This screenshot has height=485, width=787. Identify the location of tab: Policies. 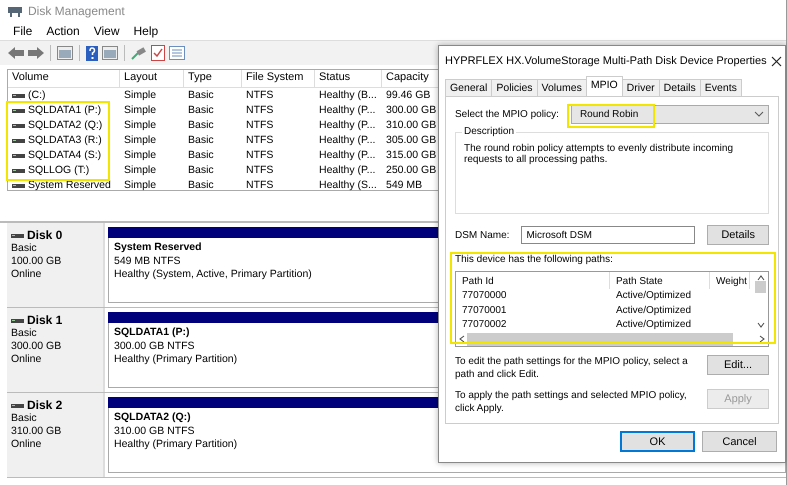
(514, 87).